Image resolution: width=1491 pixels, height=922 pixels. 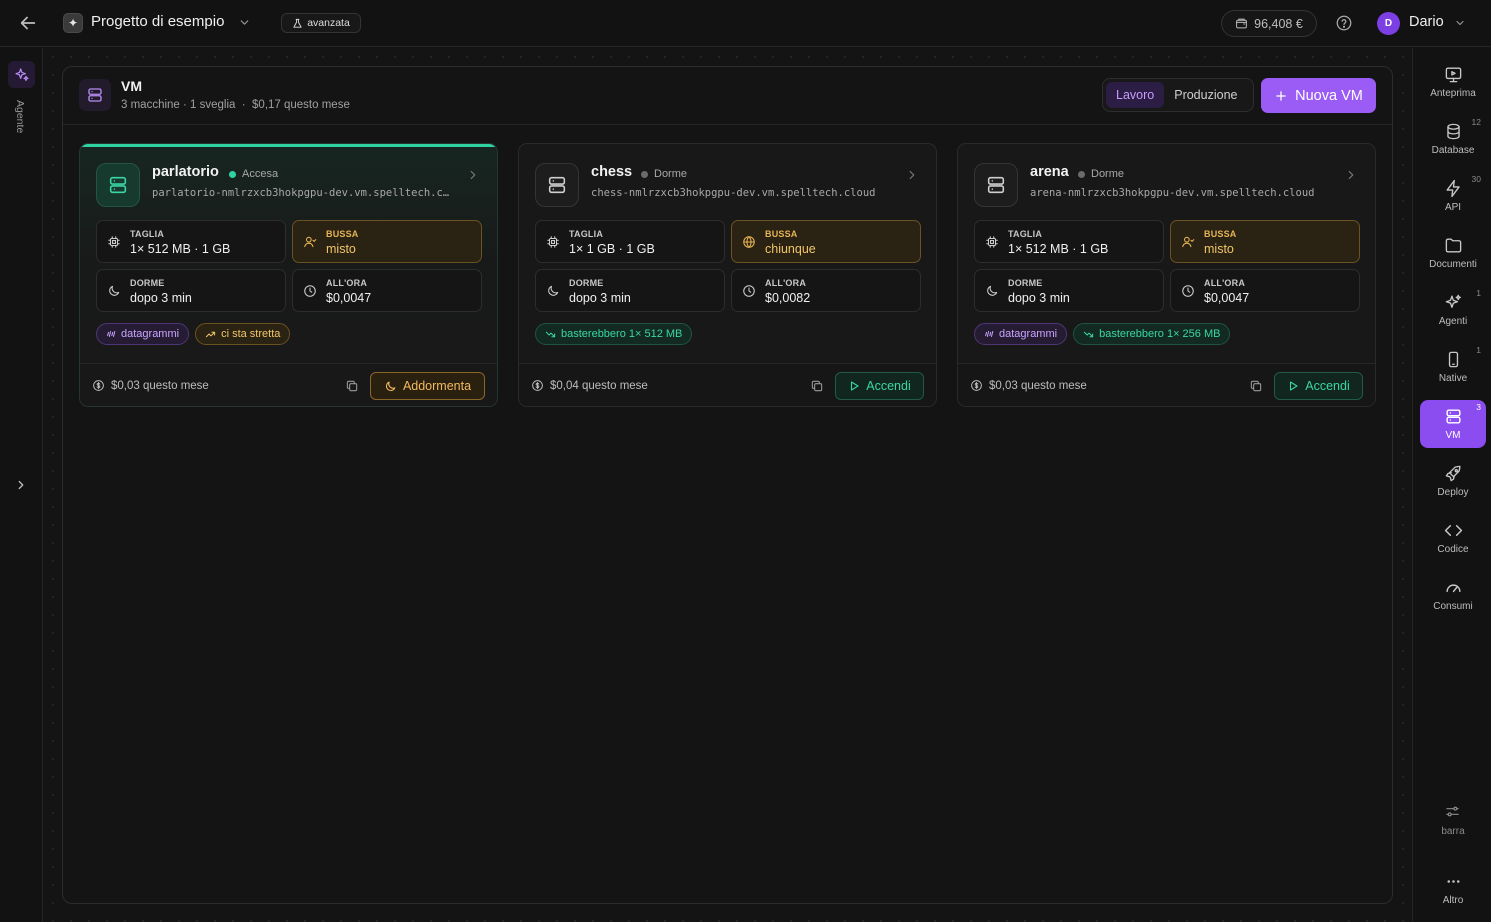 I want to click on nav-item-api: API 30, so click(x=1453, y=196).